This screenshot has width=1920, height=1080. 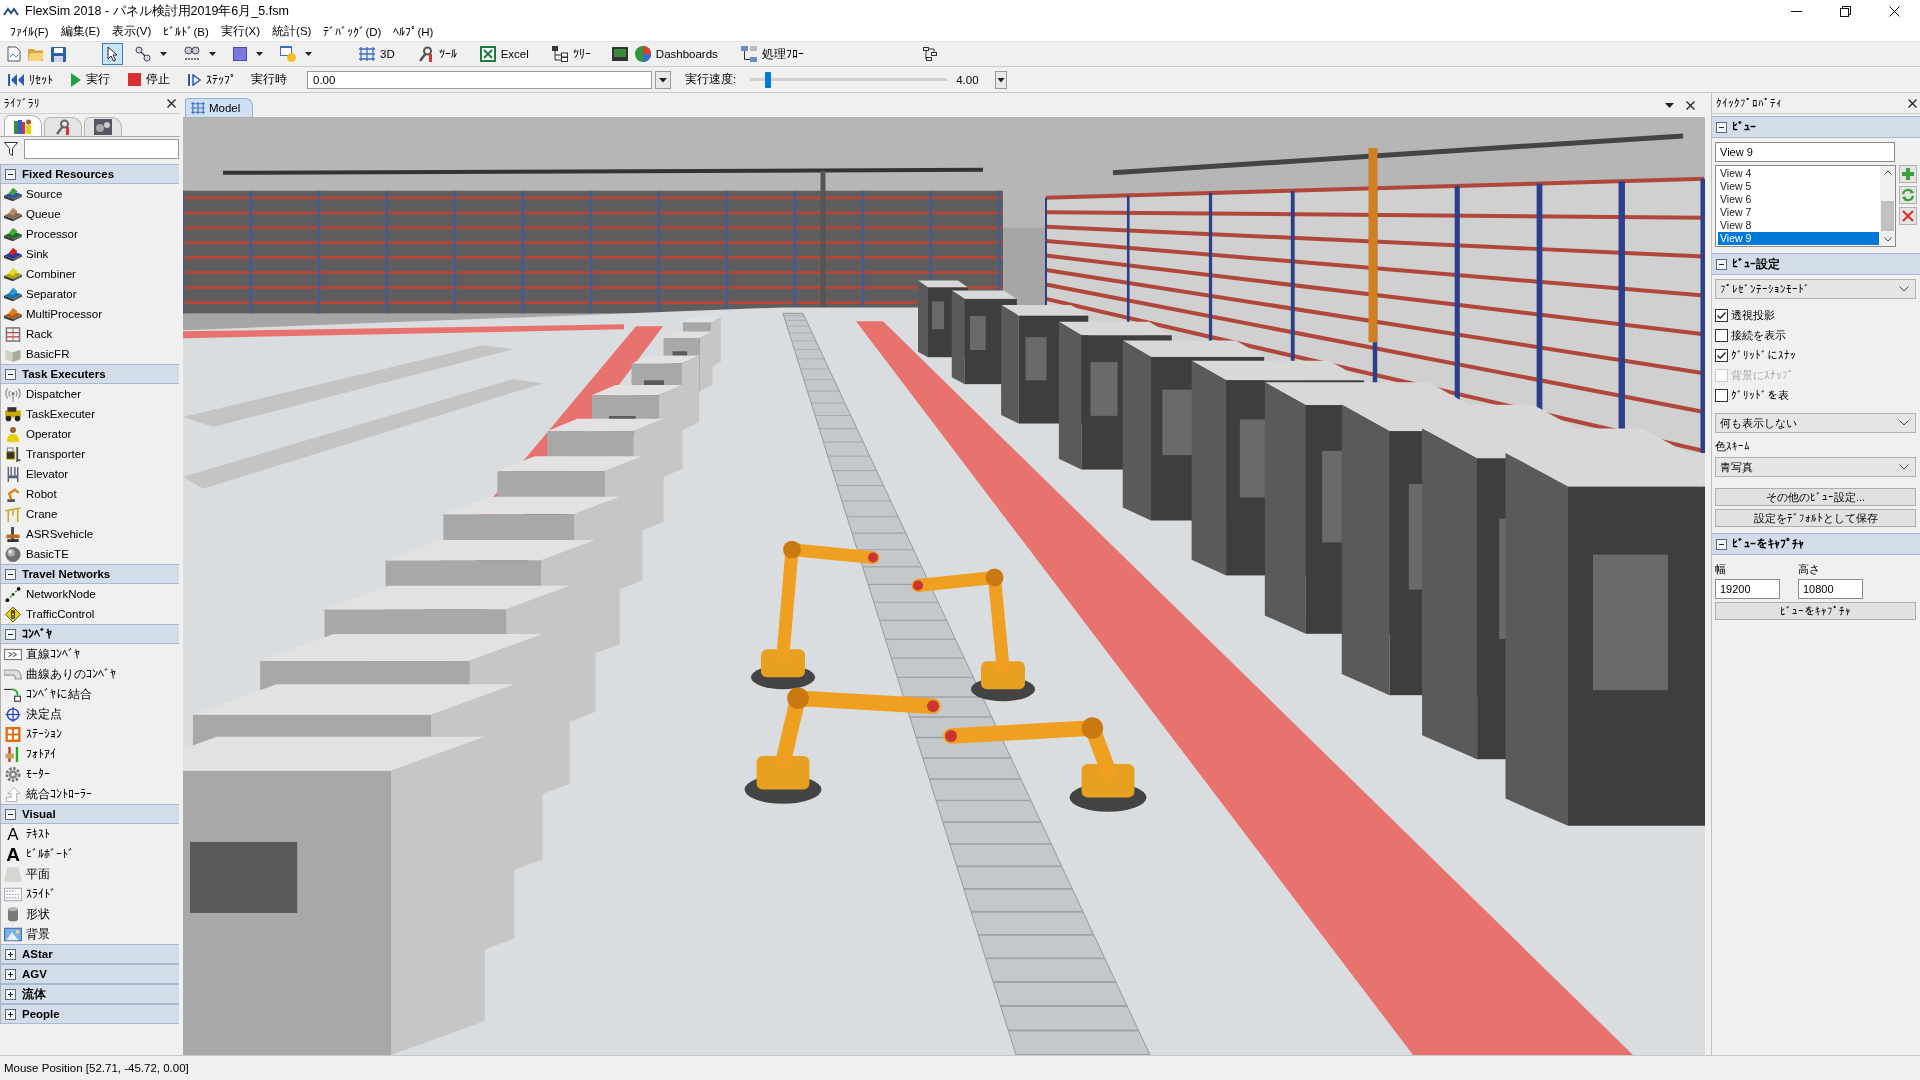 I want to click on chevron-up-icon, so click(x=1887, y=172).